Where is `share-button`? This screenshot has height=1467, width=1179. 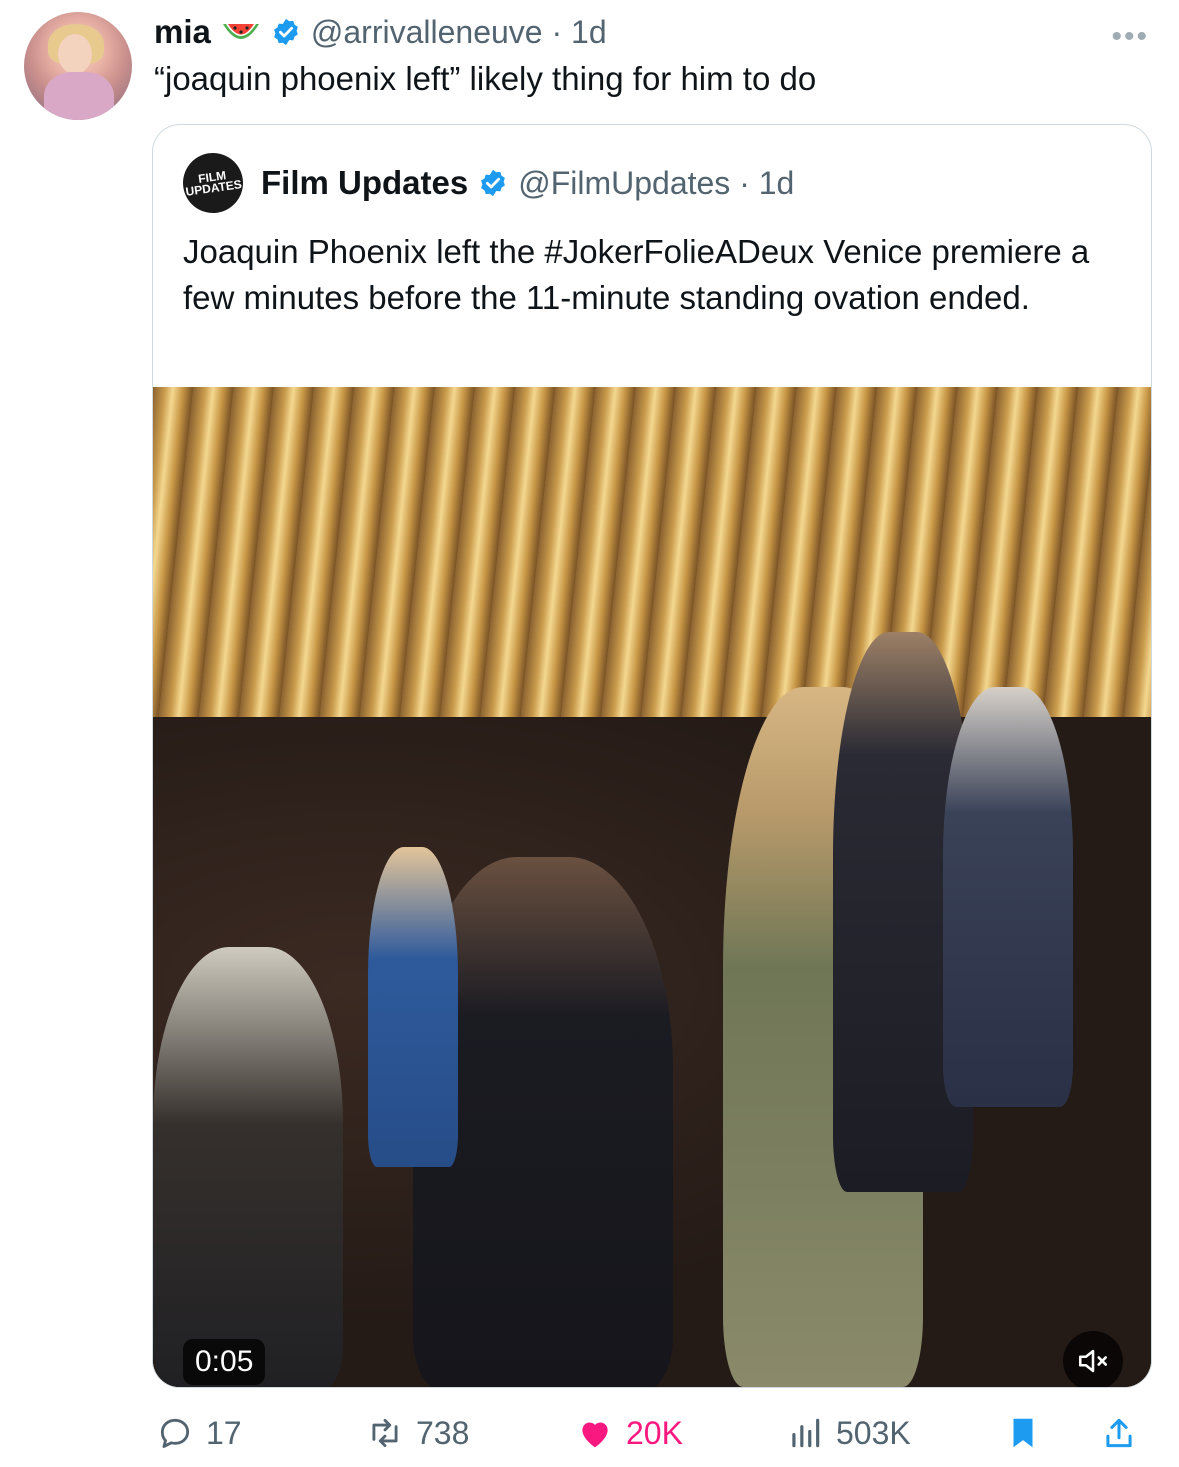
share-button is located at coordinates (1119, 1433).